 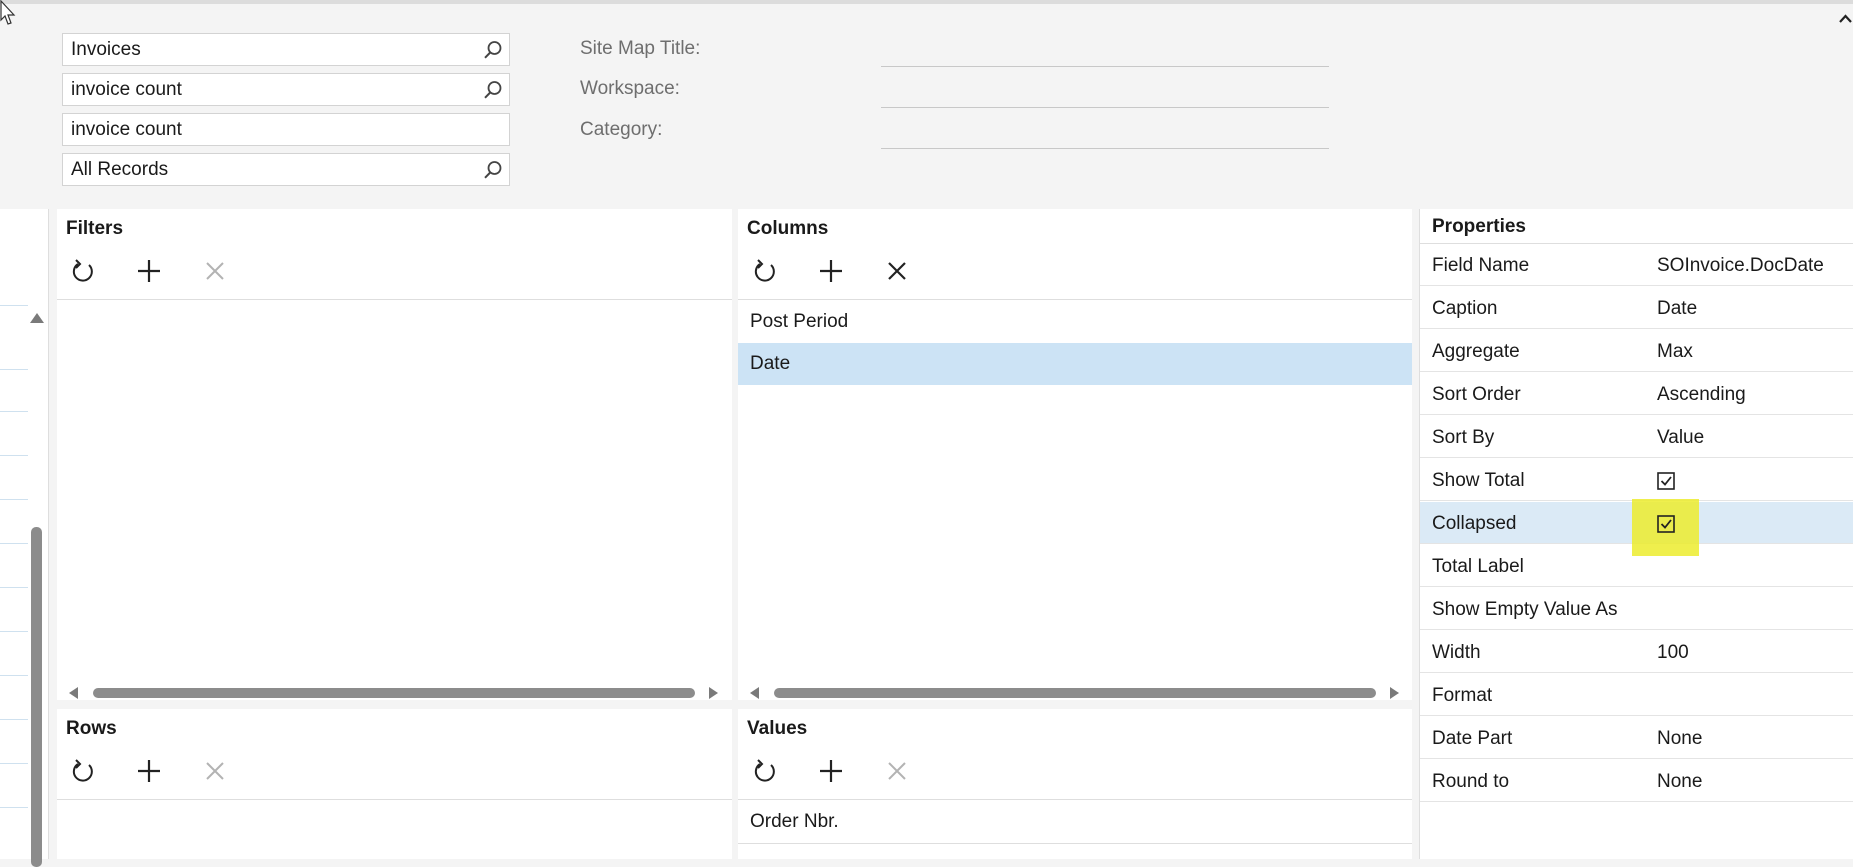 I want to click on property-value: Value, so click(x=1680, y=438).